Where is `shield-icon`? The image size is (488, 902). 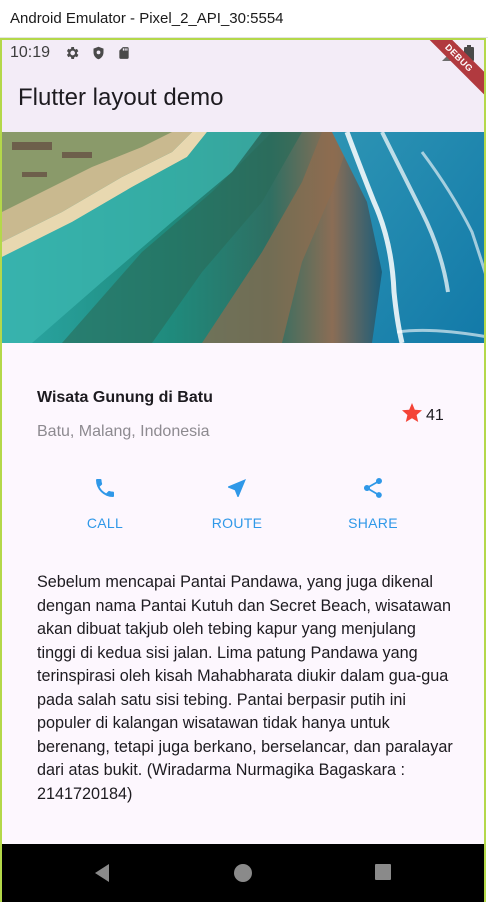
shield-icon is located at coordinates (98, 55).